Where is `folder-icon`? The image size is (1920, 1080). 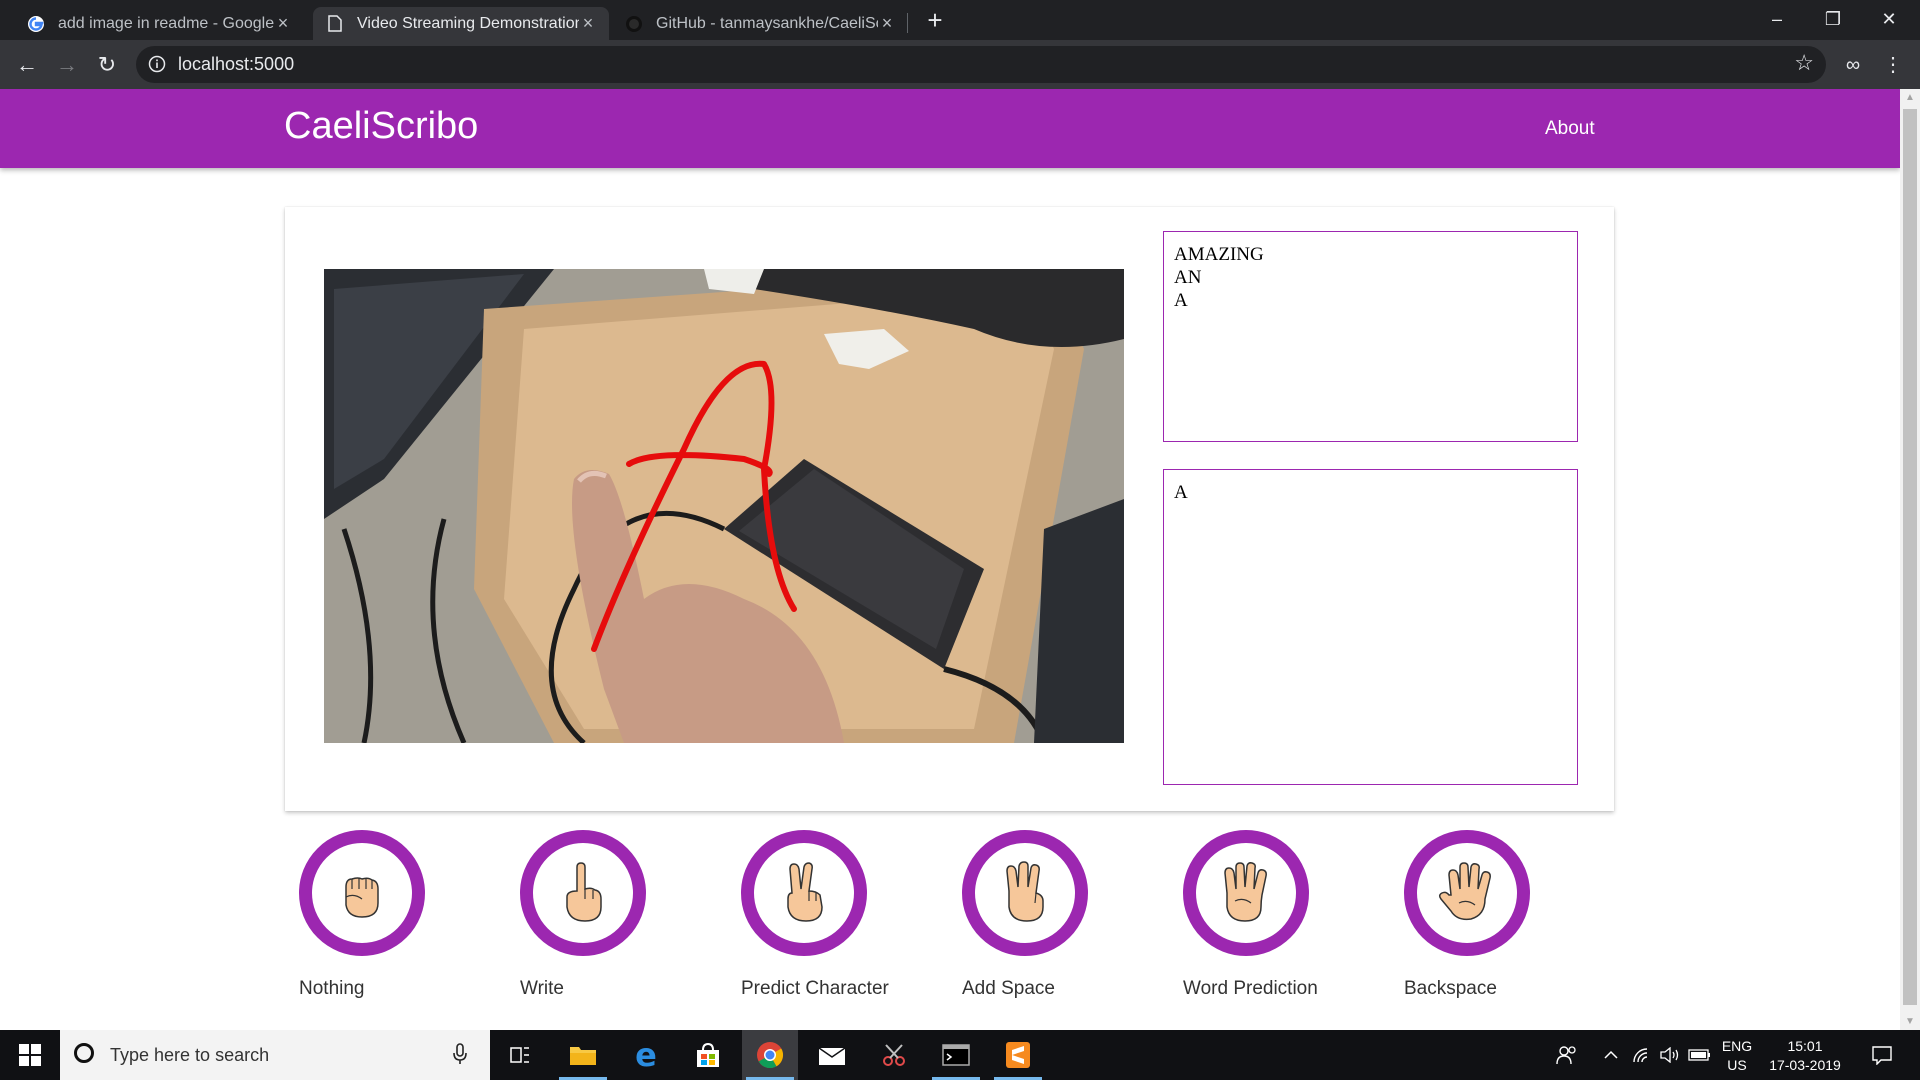 folder-icon is located at coordinates (583, 1056).